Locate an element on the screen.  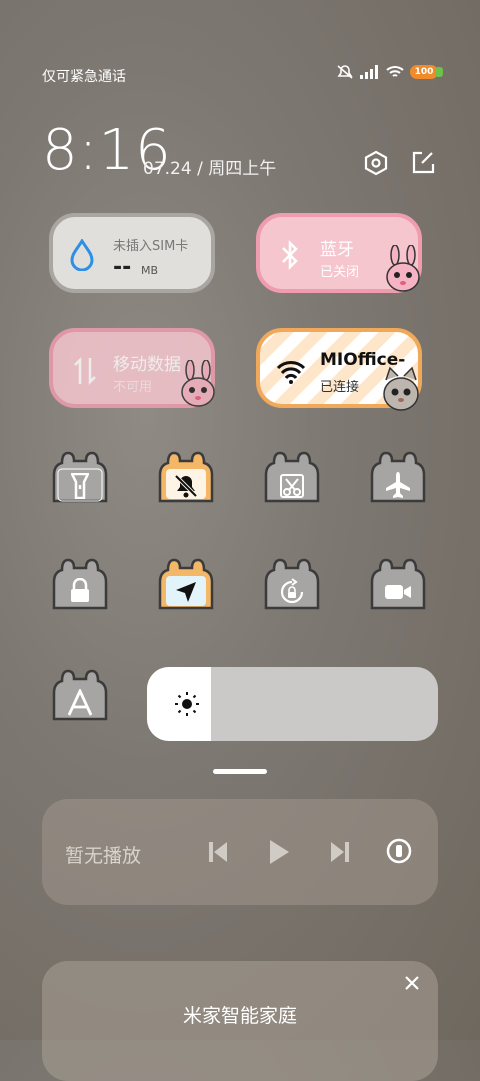
play-icon is located at coordinates (279, 852).